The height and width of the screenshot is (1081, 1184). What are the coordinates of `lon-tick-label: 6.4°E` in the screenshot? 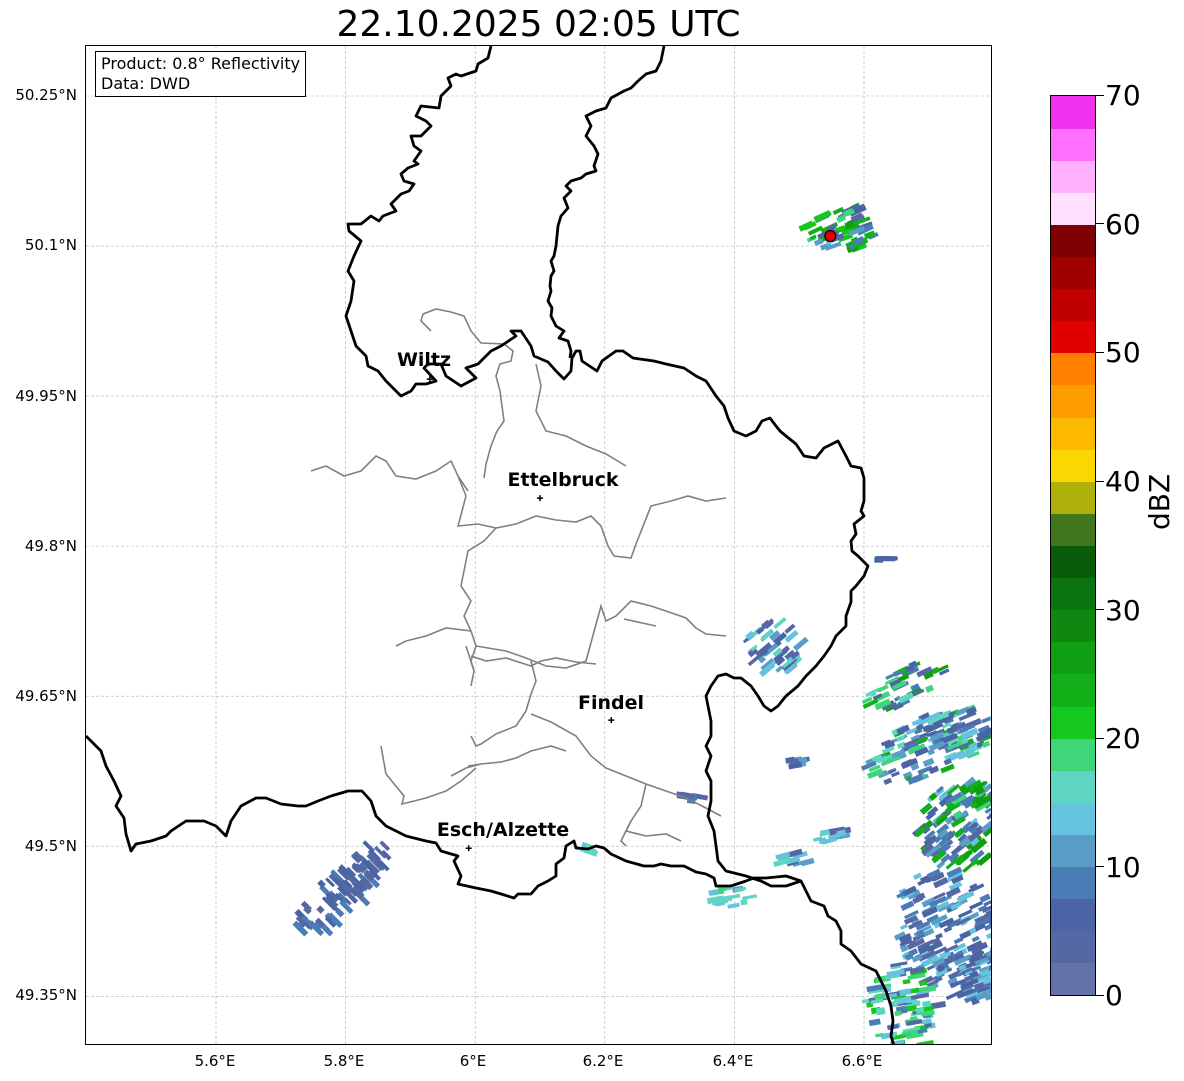 It's located at (733, 1061).